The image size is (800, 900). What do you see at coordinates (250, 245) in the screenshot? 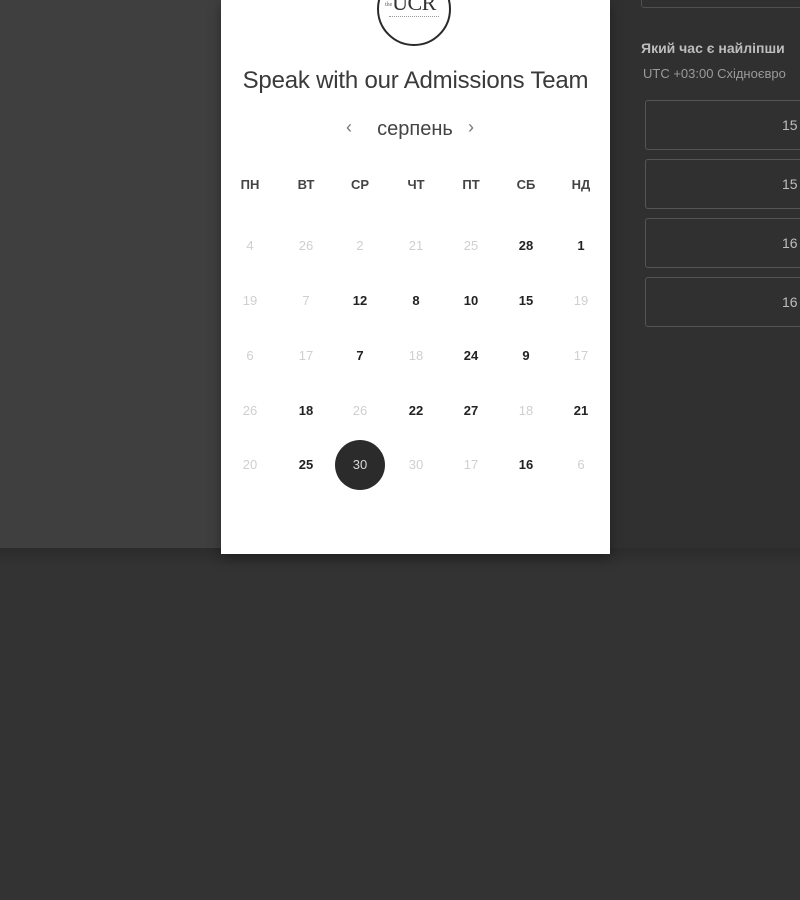
I see `calendar-day: 4` at bounding box center [250, 245].